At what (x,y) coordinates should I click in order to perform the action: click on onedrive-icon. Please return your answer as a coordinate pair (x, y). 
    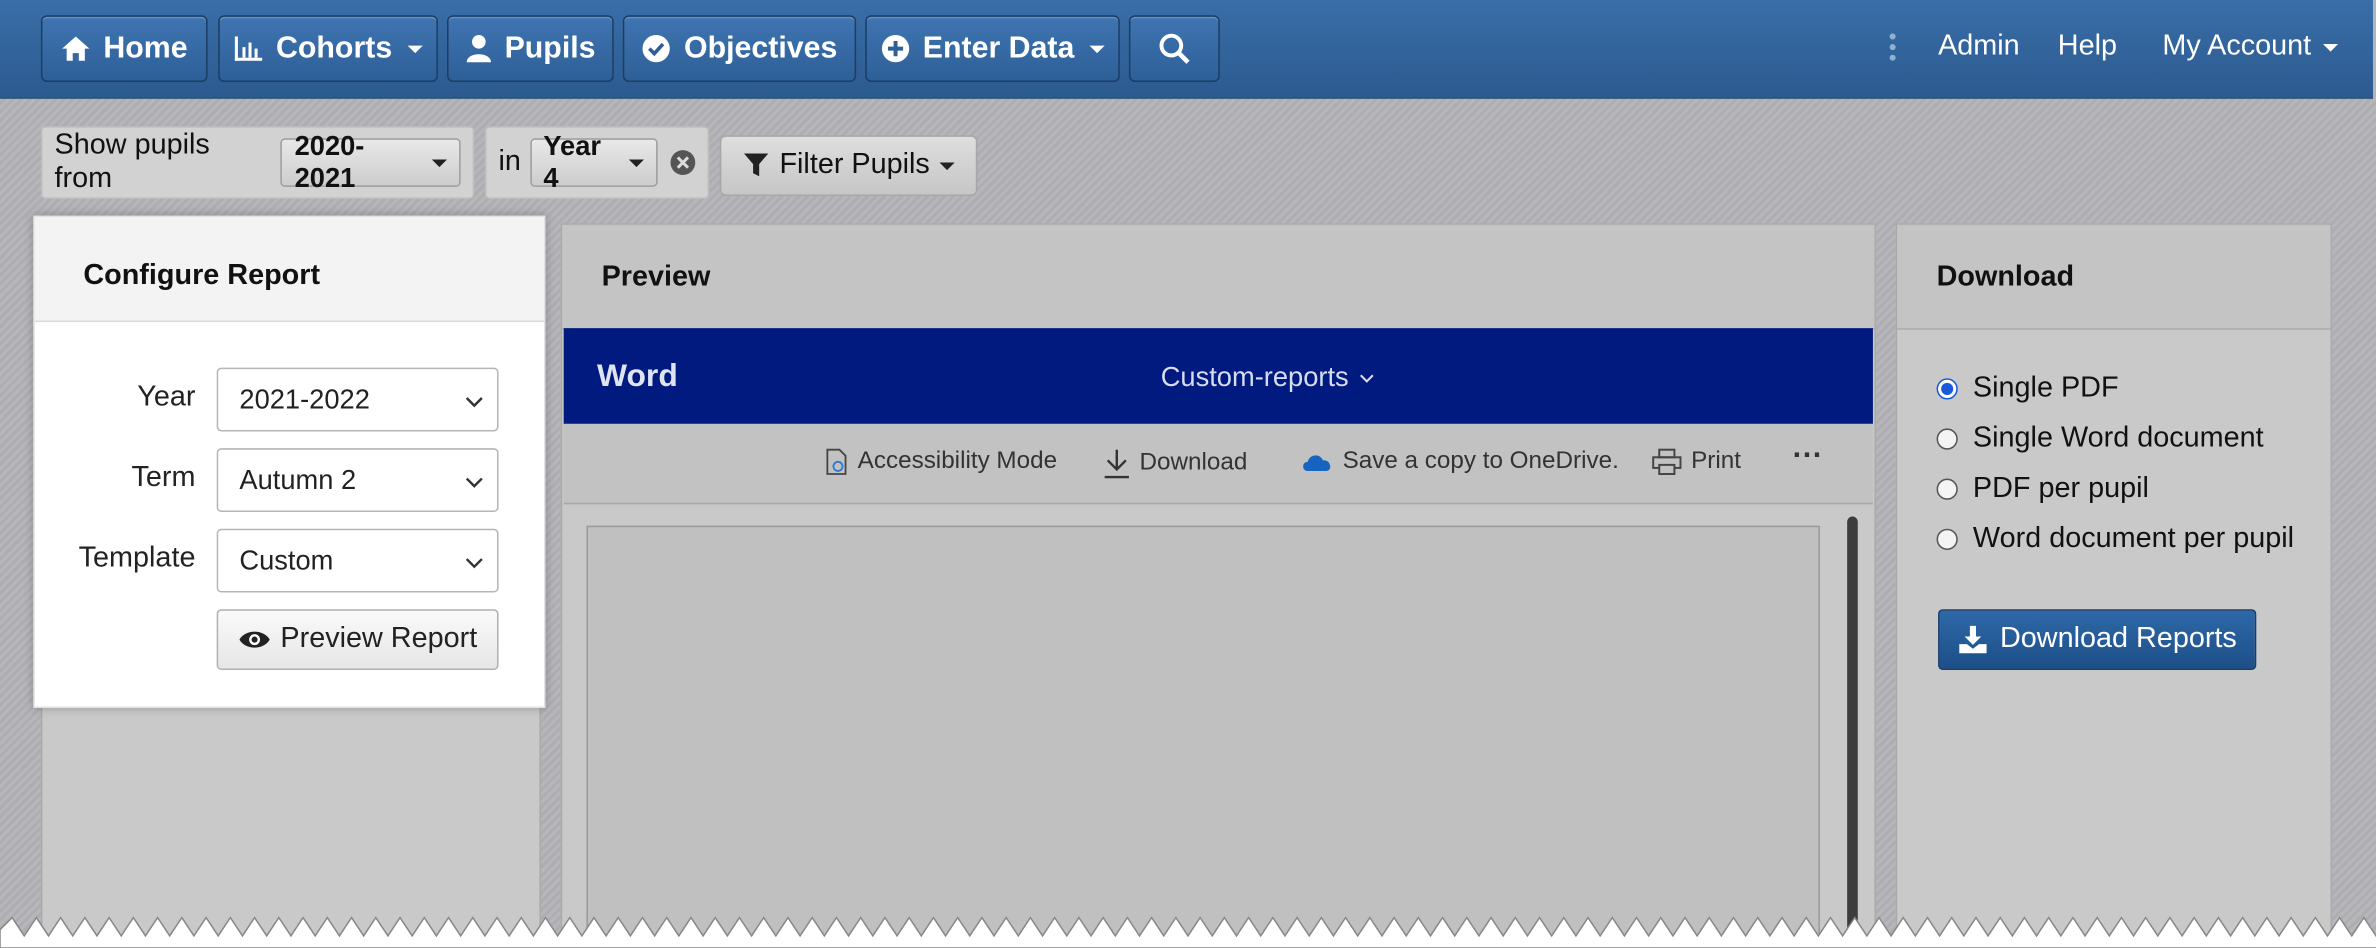
    Looking at the image, I should click on (1317, 463).